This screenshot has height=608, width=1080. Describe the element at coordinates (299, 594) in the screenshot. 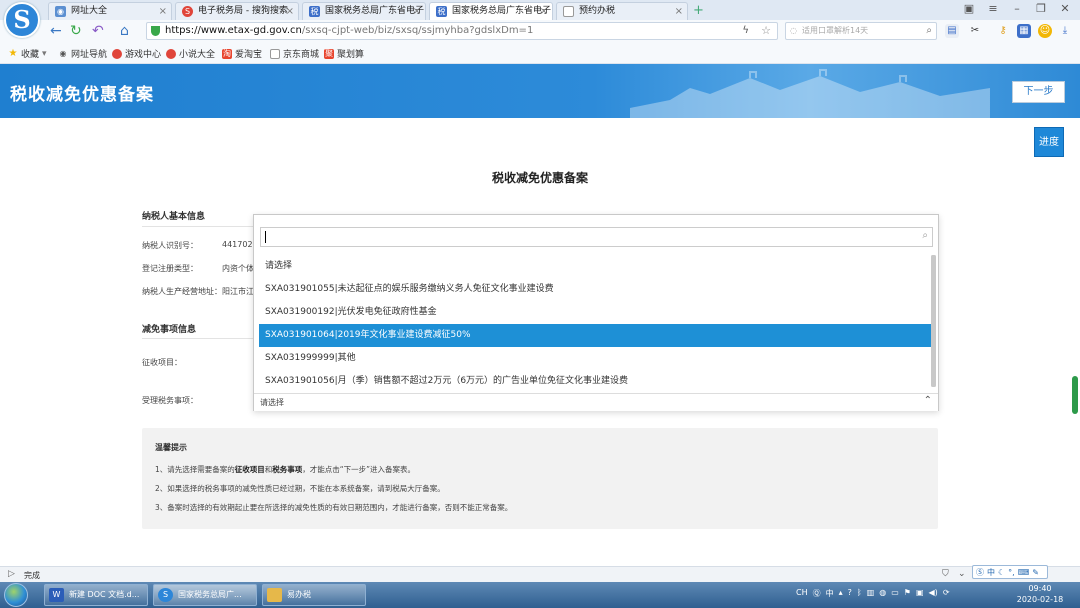

I see `taskbar-item-label: 易办税` at that location.